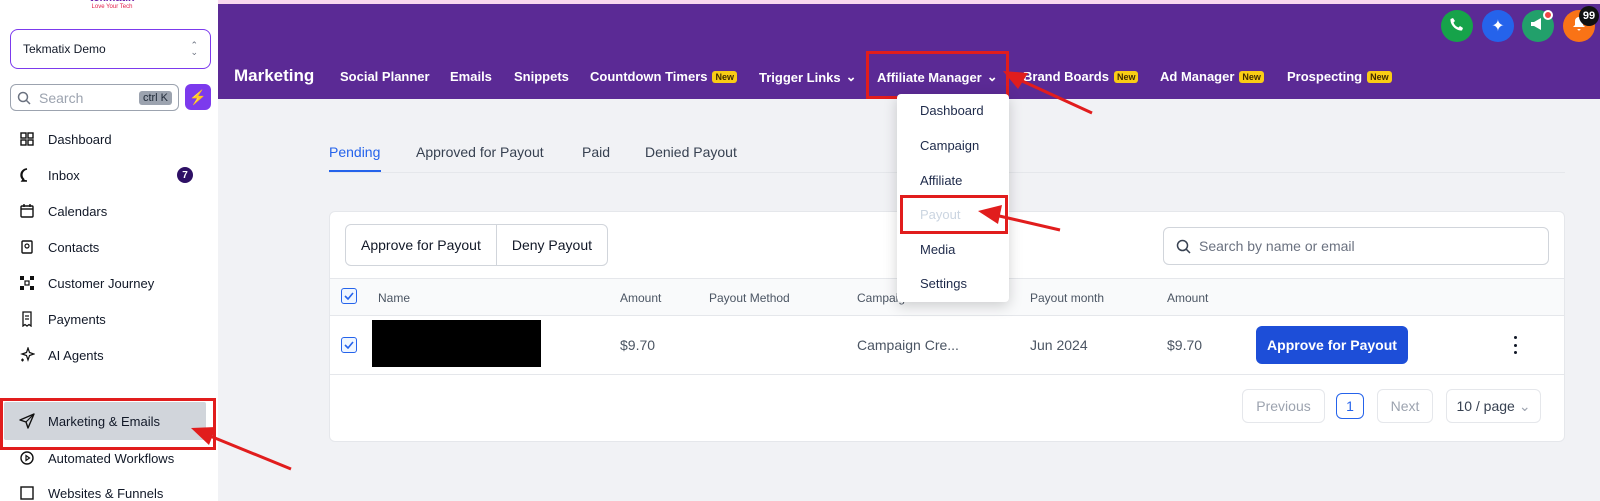  What do you see at coordinates (274, 75) in the screenshot?
I see `page-title: Marketing` at bounding box center [274, 75].